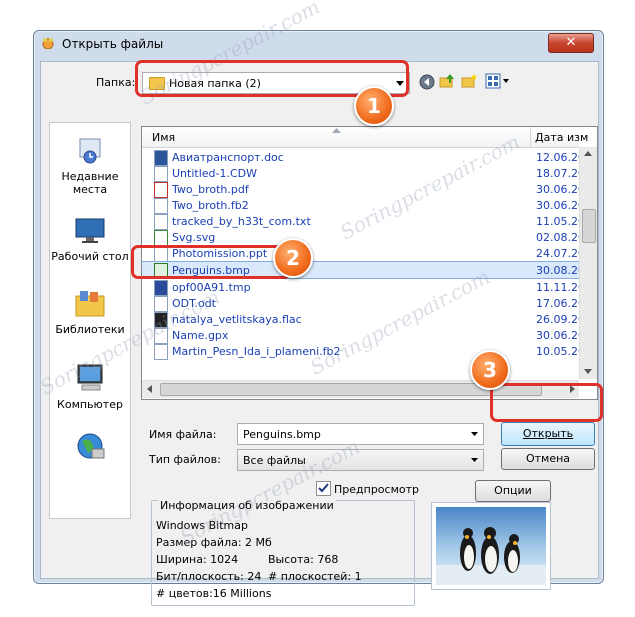  What do you see at coordinates (427, 82) in the screenshot?
I see `back-icon` at bounding box center [427, 82].